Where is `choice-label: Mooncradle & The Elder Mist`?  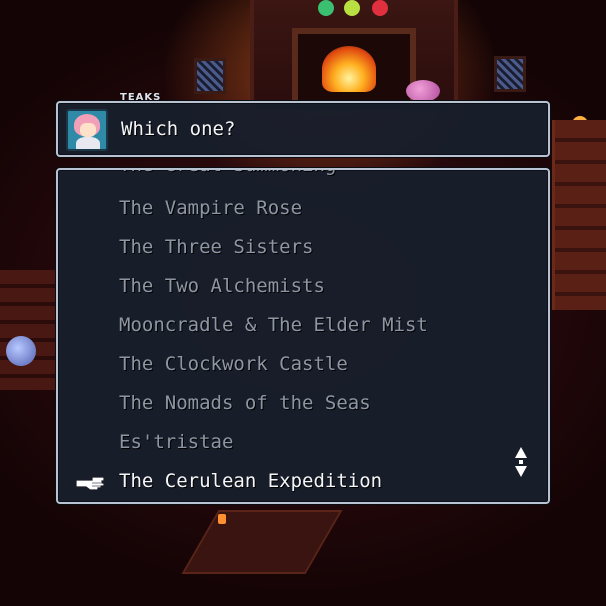 choice-label: Mooncradle & The Elder Mist is located at coordinates (273, 325).